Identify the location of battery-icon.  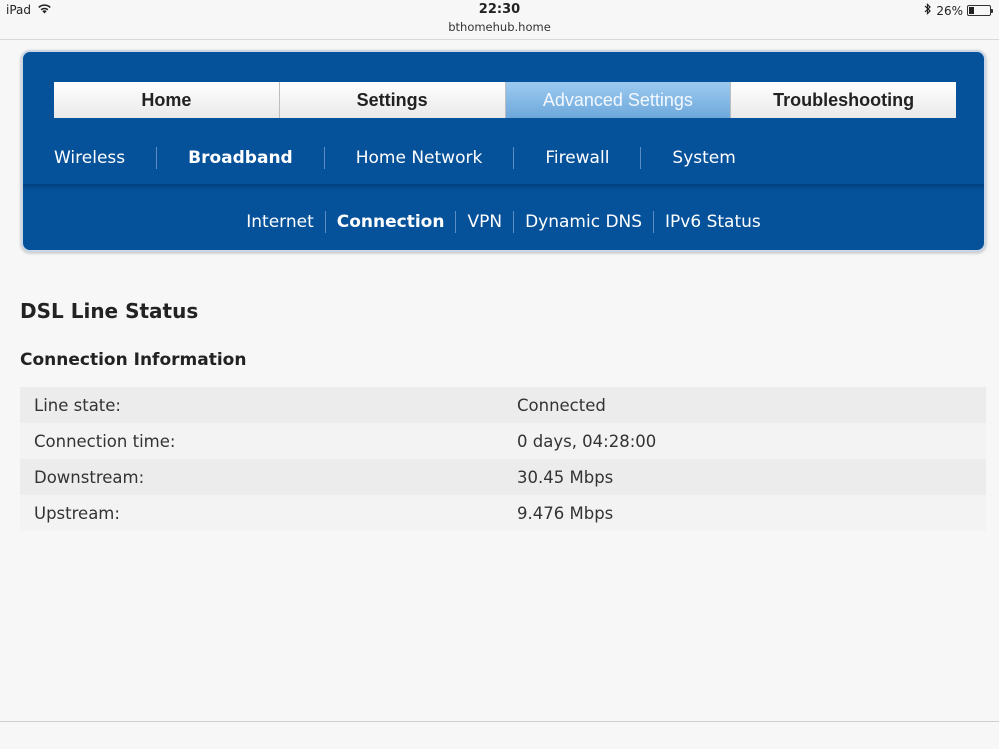
(980, 10).